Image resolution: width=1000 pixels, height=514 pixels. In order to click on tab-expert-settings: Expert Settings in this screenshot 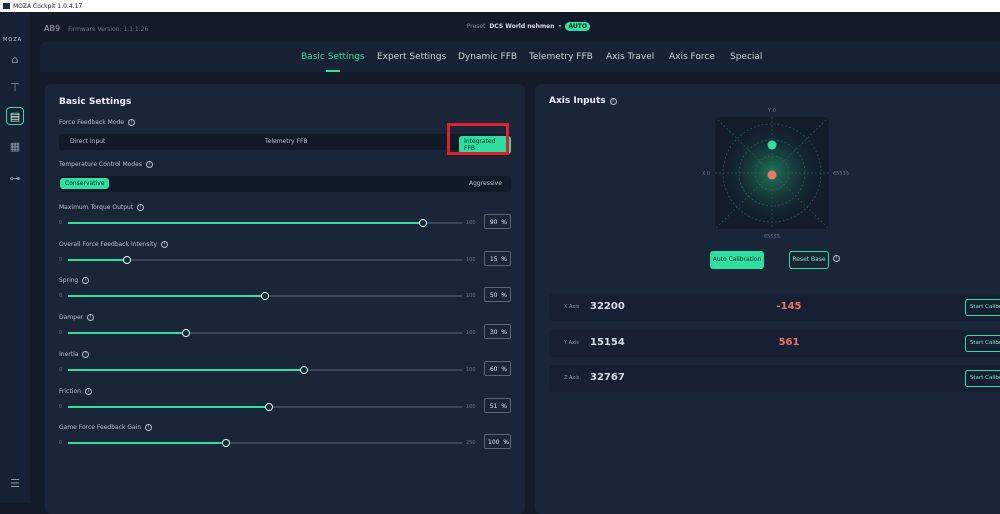, I will do `click(411, 57)`.